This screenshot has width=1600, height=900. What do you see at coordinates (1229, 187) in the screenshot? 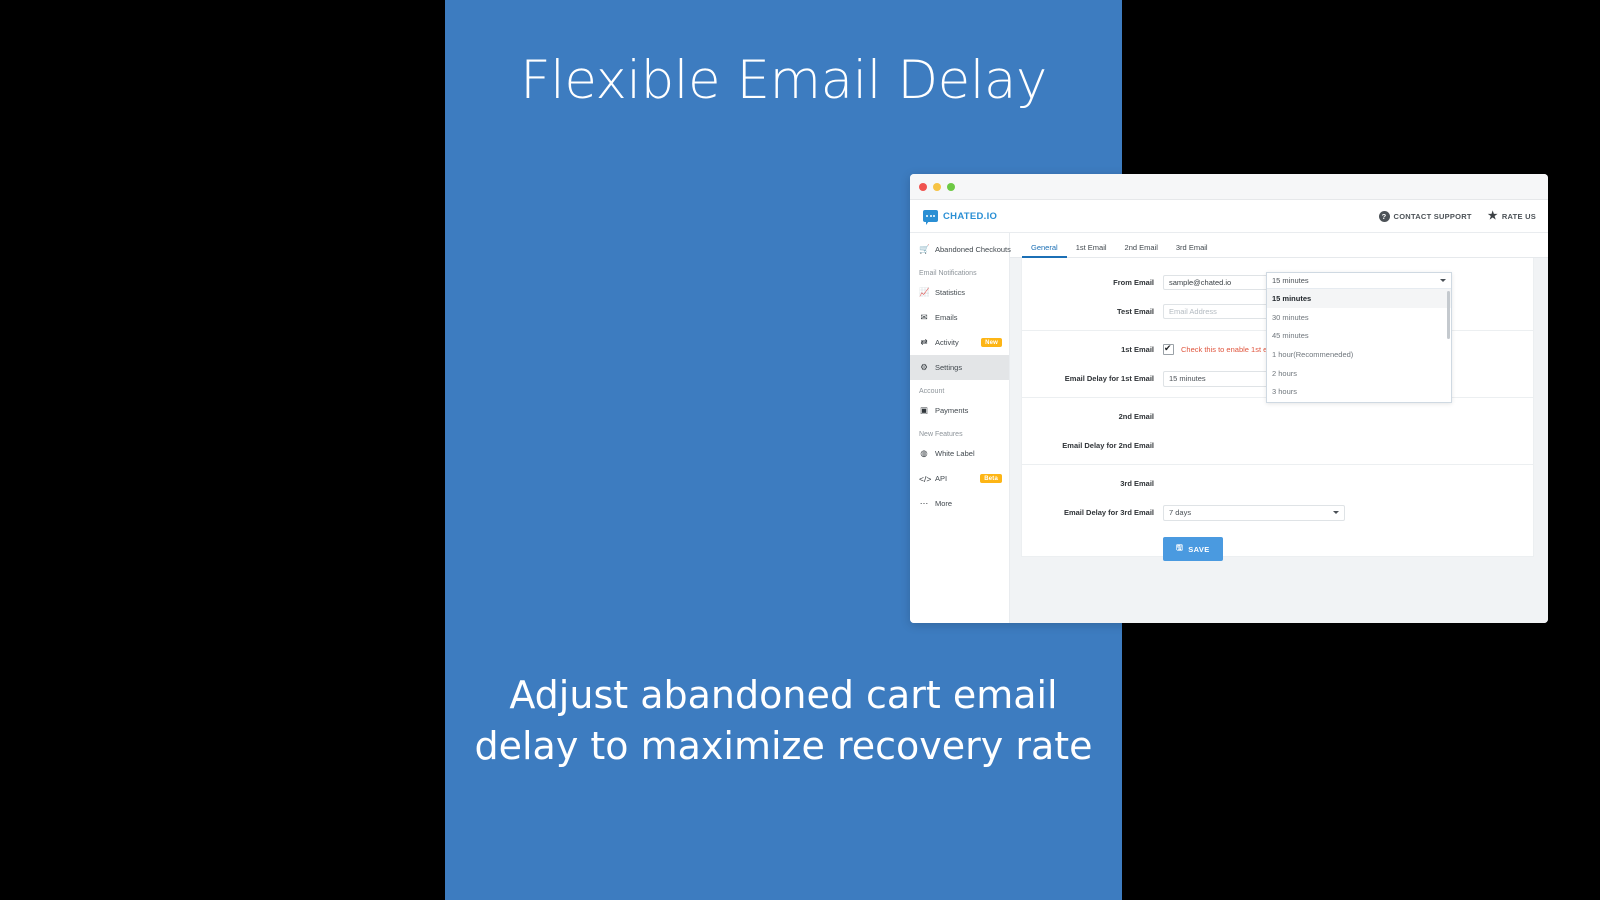
I see `window-titlebar` at bounding box center [1229, 187].